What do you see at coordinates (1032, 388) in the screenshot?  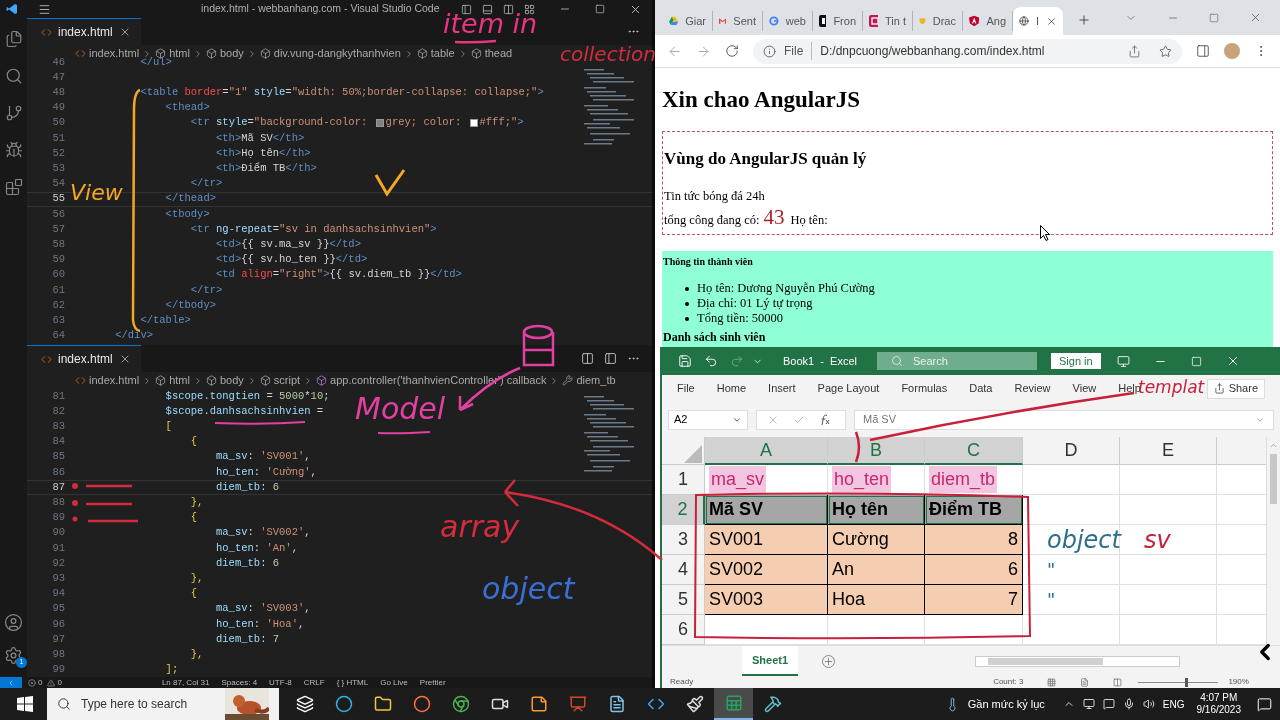 I see `ribbon-tab: Review` at bounding box center [1032, 388].